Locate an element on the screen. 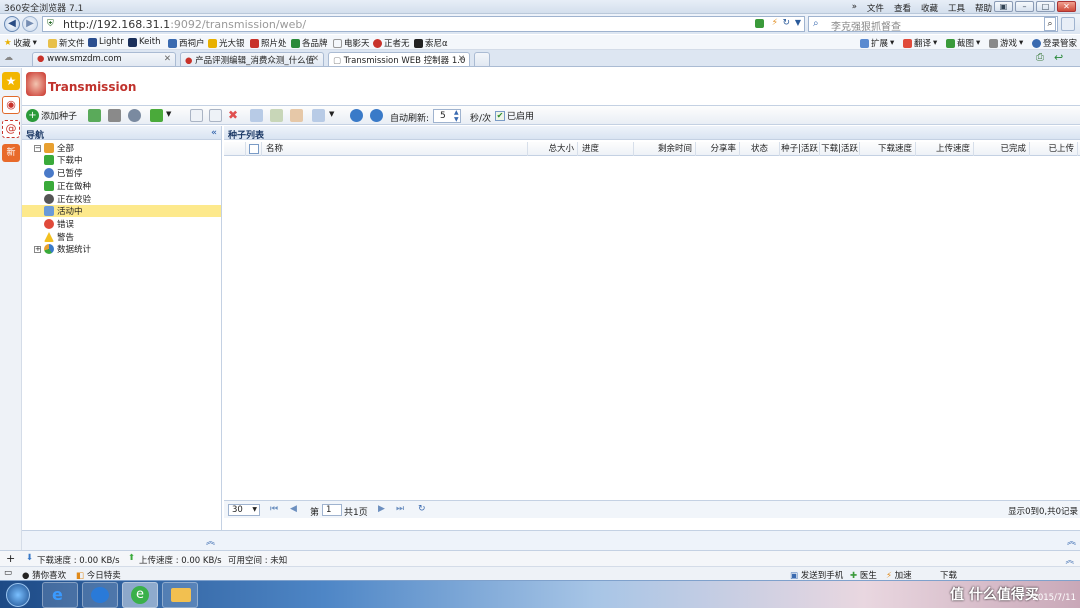 The height and width of the screenshot is (608, 1080). reannounce-icon is located at coordinates (276, 115).